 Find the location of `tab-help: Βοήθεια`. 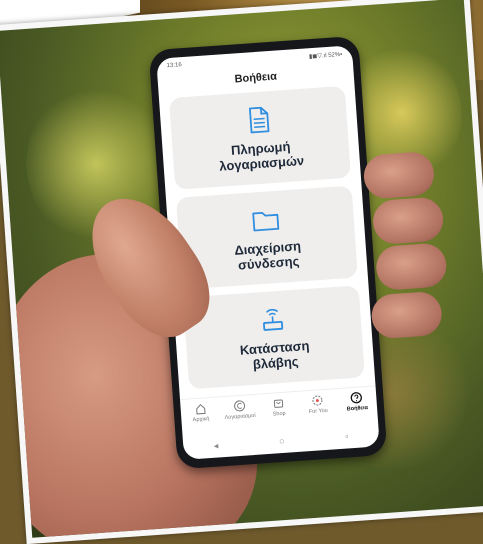

tab-help: Βοήθεια is located at coordinates (356, 401).